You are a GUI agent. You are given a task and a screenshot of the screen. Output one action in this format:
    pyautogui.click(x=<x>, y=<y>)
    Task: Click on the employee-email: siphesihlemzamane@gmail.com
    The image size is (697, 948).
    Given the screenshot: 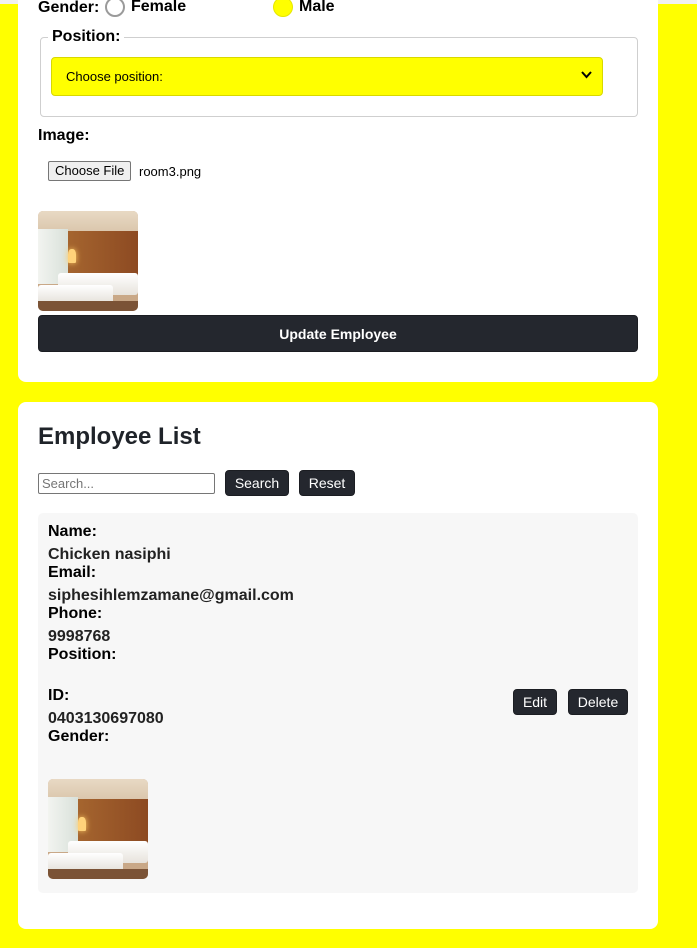 What is the action you would take?
    pyautogui.click(x=171, y=595)
    